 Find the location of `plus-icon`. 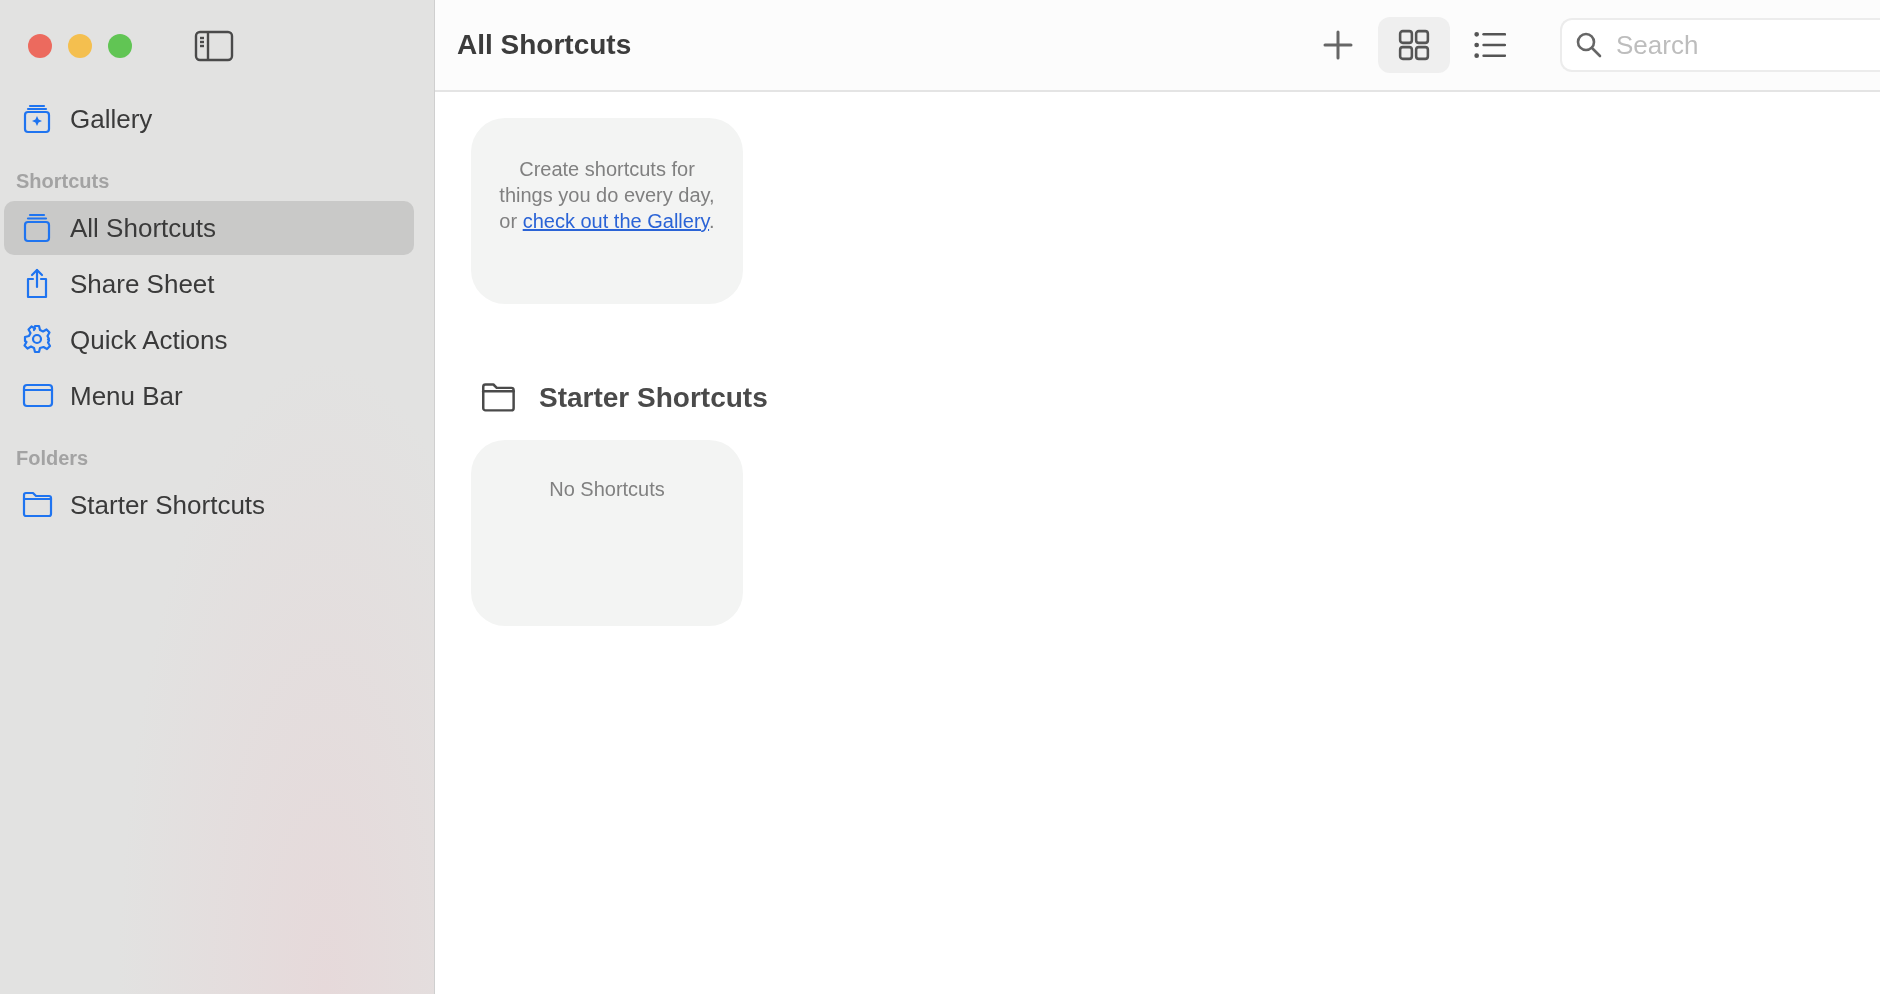

plus-icon is located at coordinates (1338, 45).